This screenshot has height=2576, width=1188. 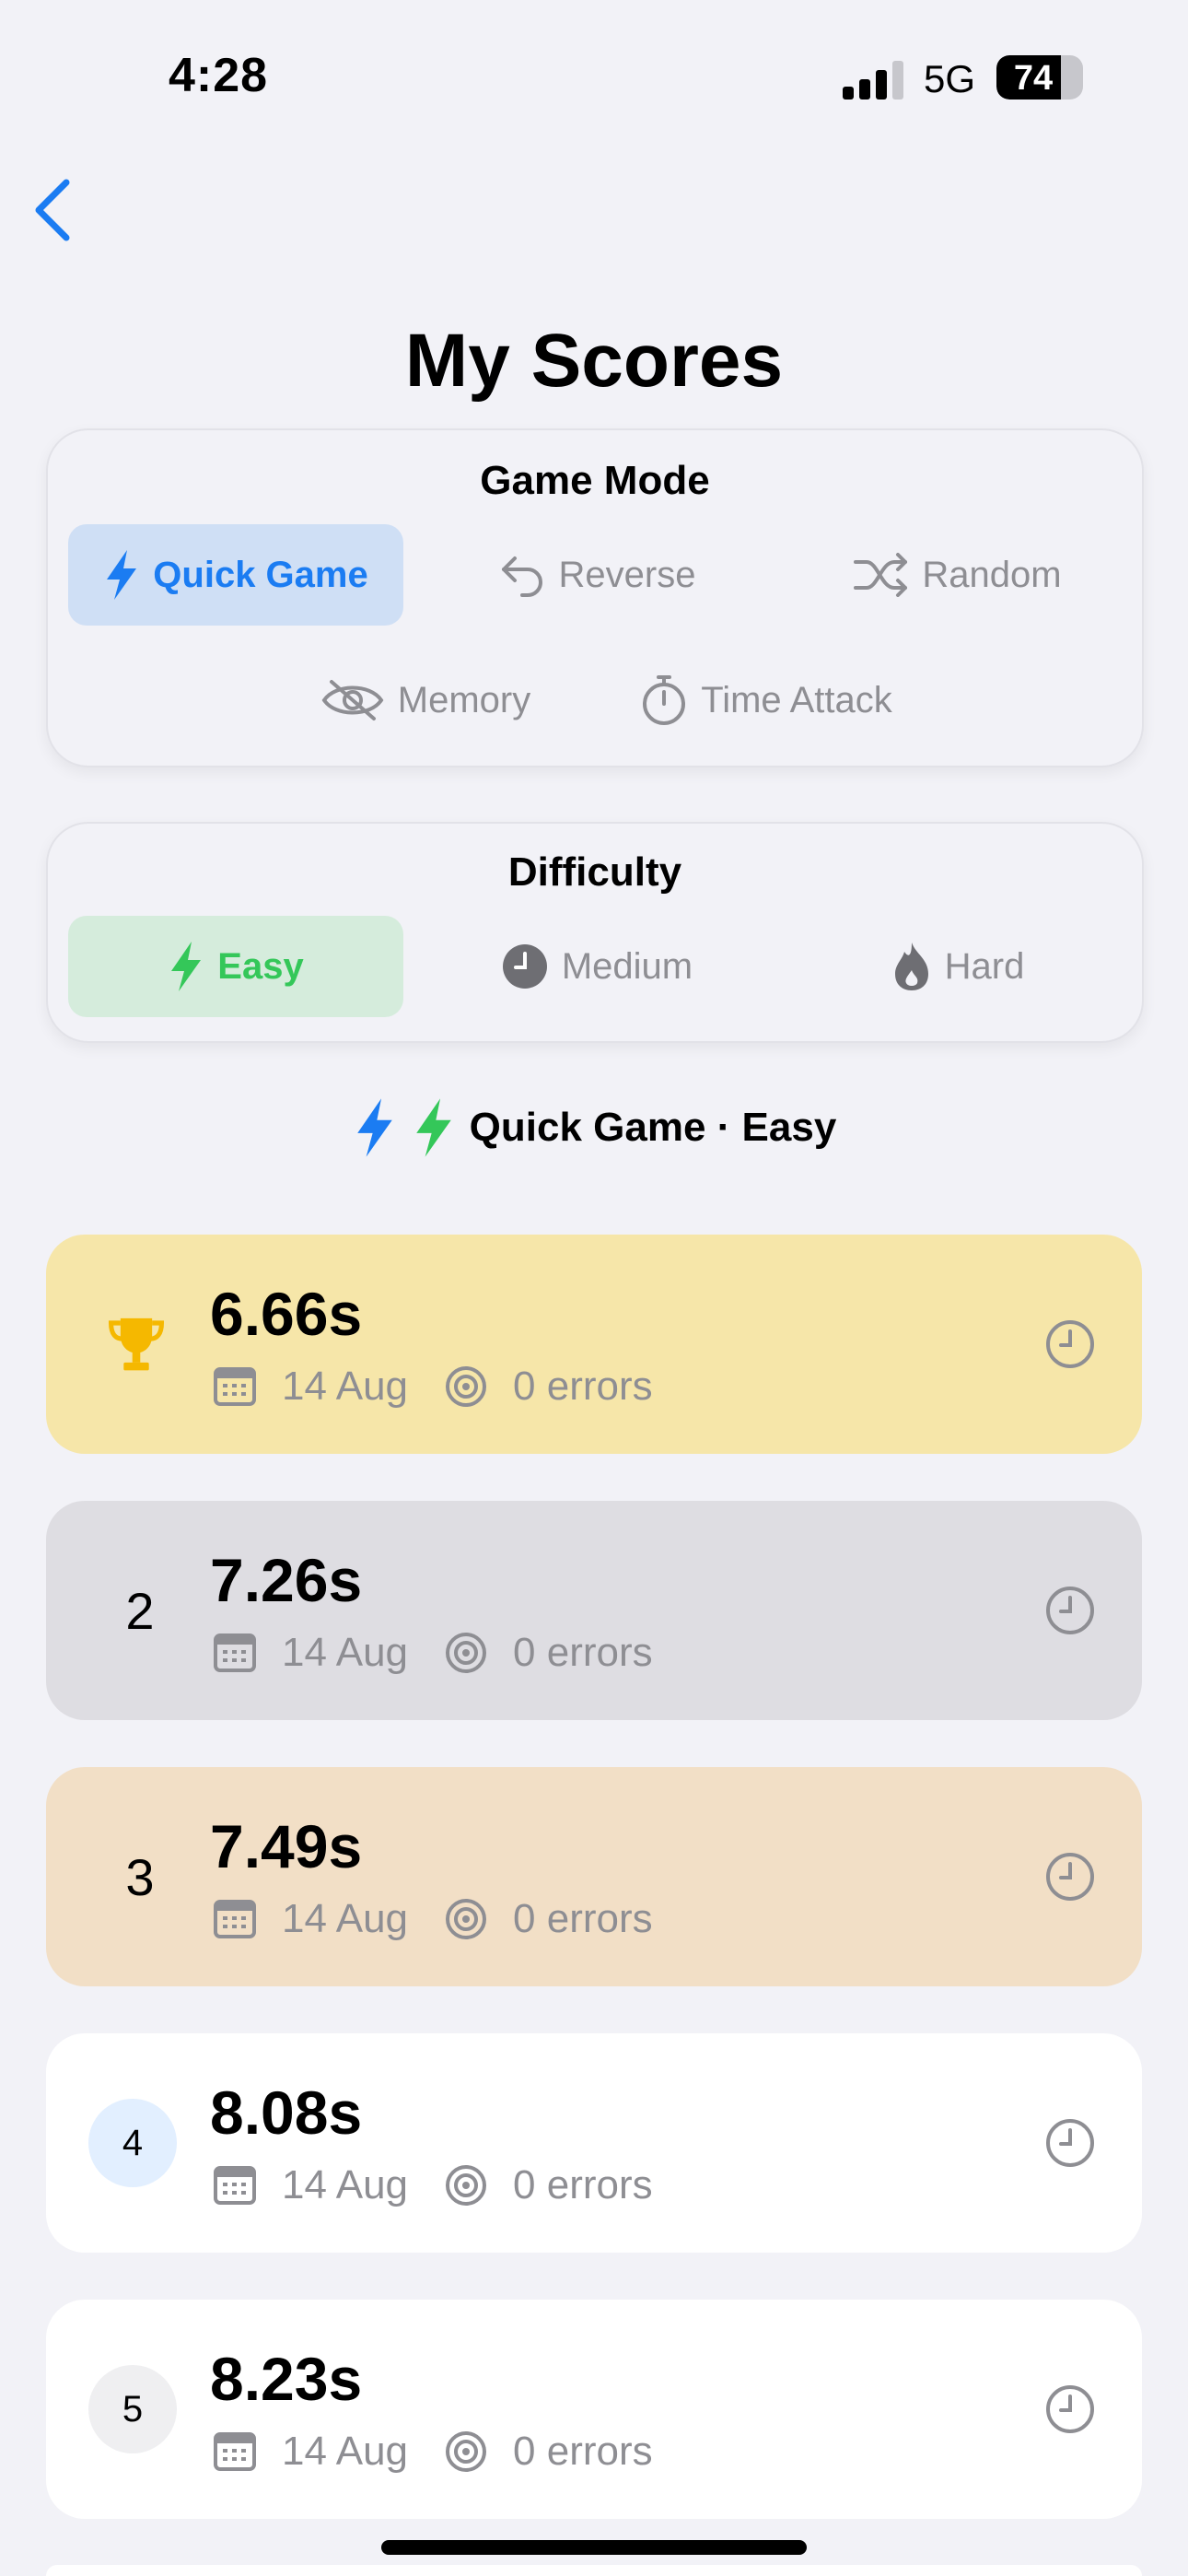 What do you see at coordinates (594, 2547) in the screenshot?
I see `home-indicator` at bounding box center [594, 2547].